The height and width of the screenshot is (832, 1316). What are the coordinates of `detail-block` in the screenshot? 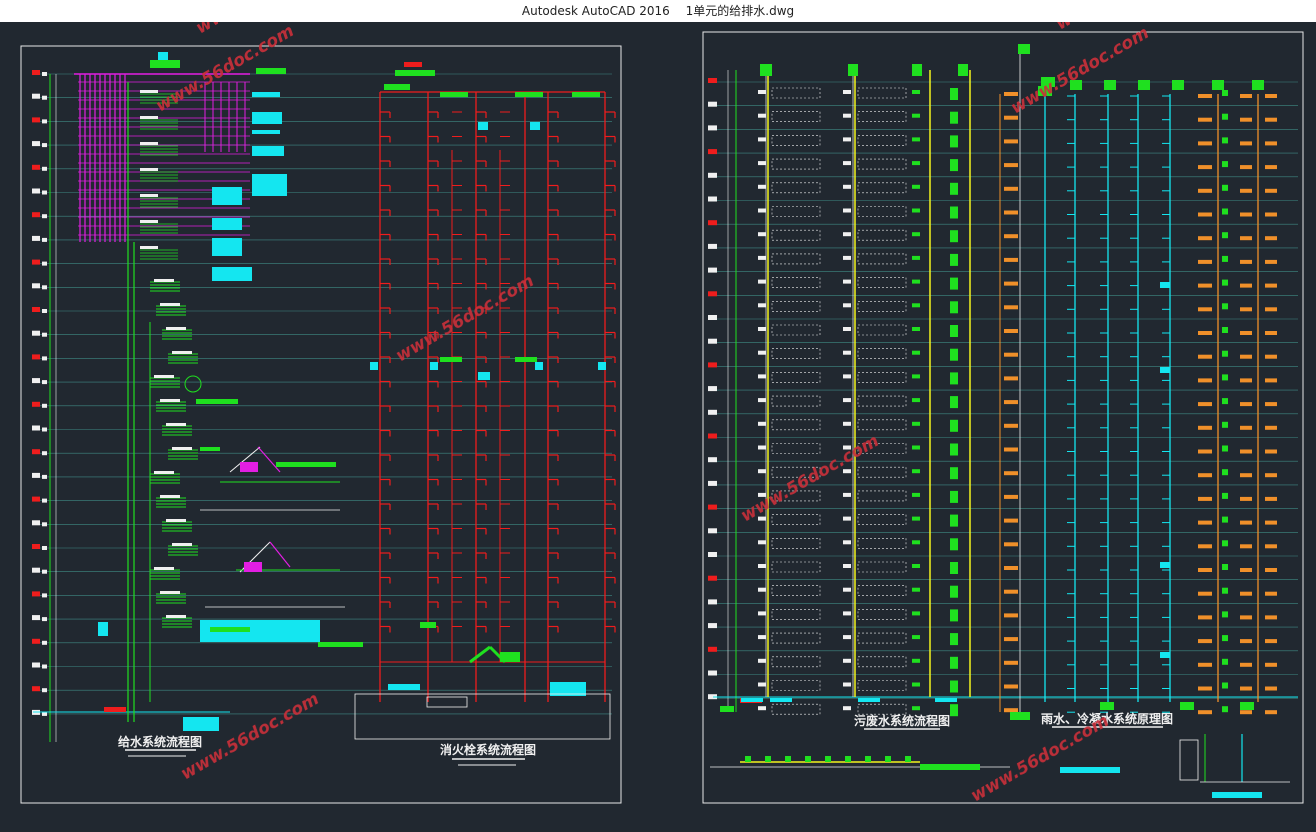 It's located at (253, 567).